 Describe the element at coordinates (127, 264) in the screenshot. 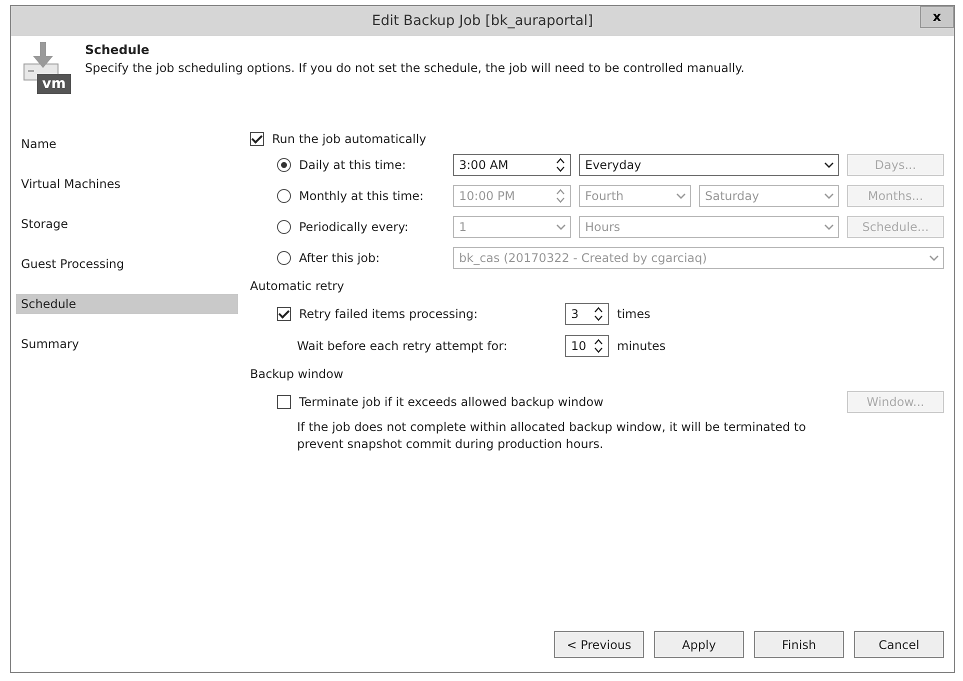

I see `nav-item: Guest Processing` at that location.